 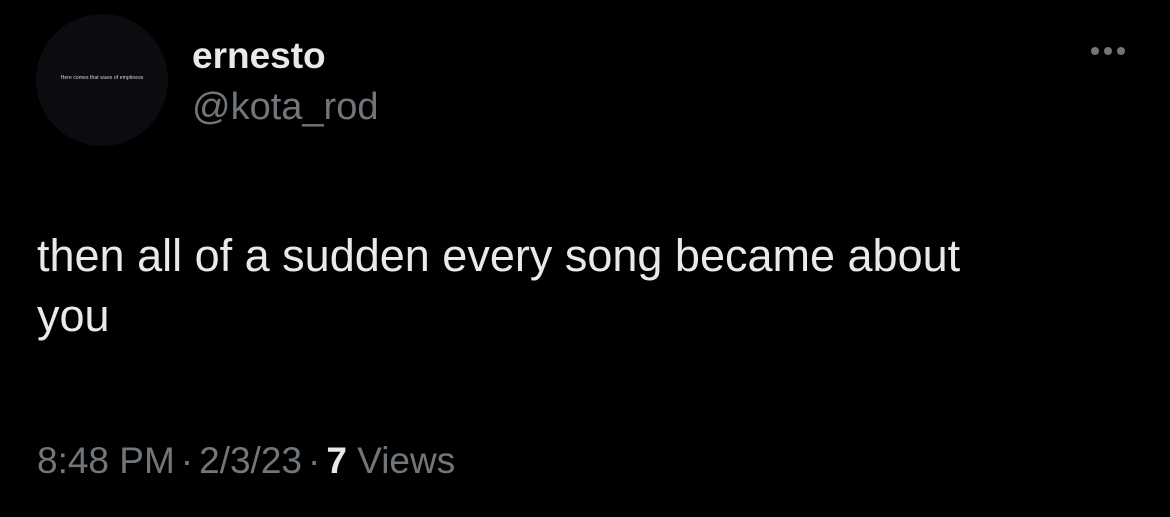 I want to click on tweet-time: 8:48 PM, so click(x=106, y=460).